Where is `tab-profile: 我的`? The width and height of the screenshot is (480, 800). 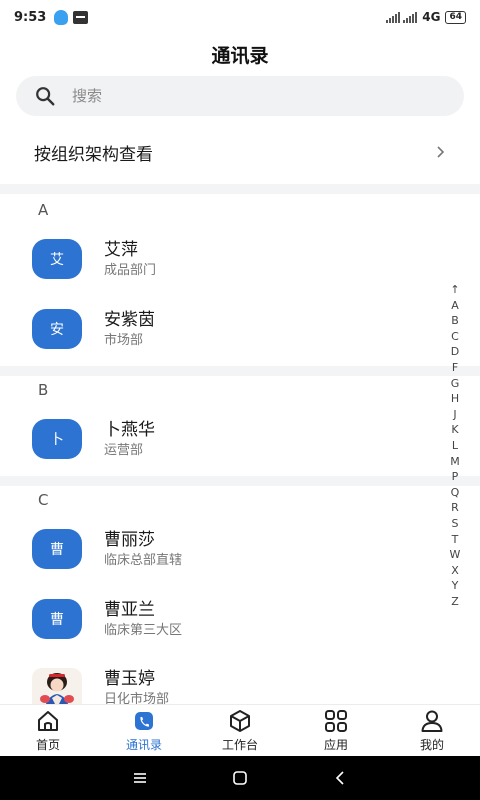 tab-profile: 我的 is located at coordinates (432, 730).